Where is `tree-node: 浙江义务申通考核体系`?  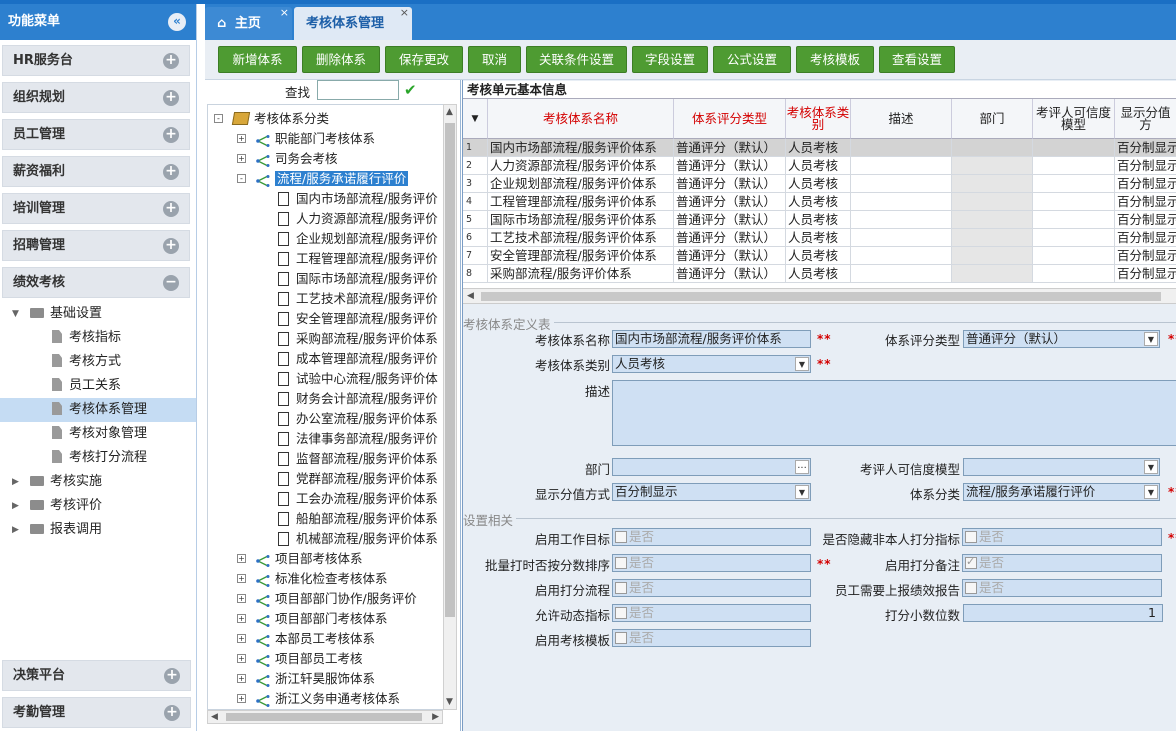 tree-node: 浙江义务申通考核体系 is located at coordinates (328, 699).